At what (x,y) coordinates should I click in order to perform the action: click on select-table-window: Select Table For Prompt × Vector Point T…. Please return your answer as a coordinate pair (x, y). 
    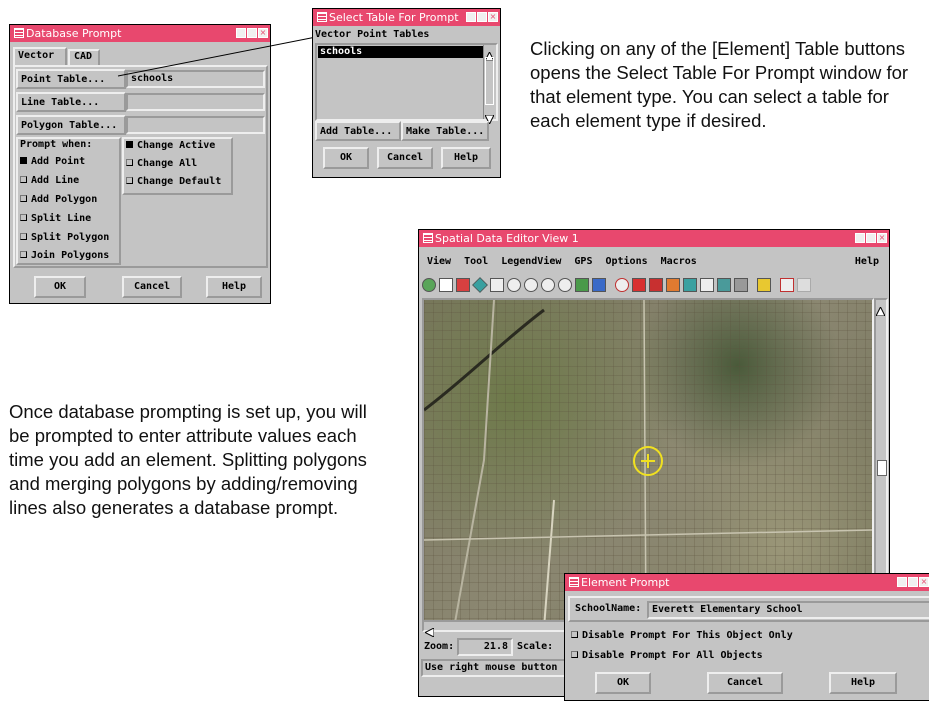
    Looking at the image, I should click on (406, 93).